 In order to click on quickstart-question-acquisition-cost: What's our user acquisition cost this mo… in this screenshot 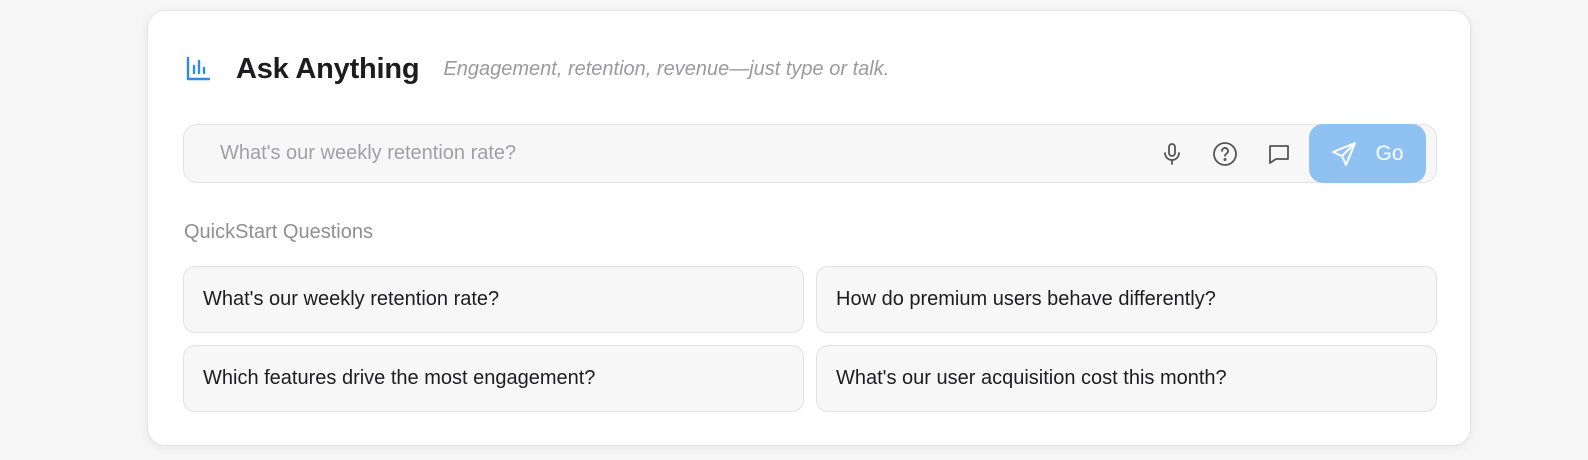, I will do `click(1126, 378)`.